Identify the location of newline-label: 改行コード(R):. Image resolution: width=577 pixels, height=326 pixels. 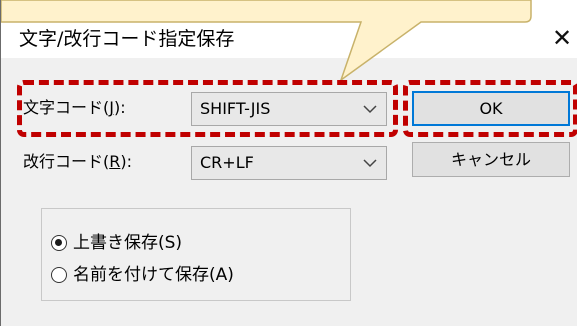
(78, 161).